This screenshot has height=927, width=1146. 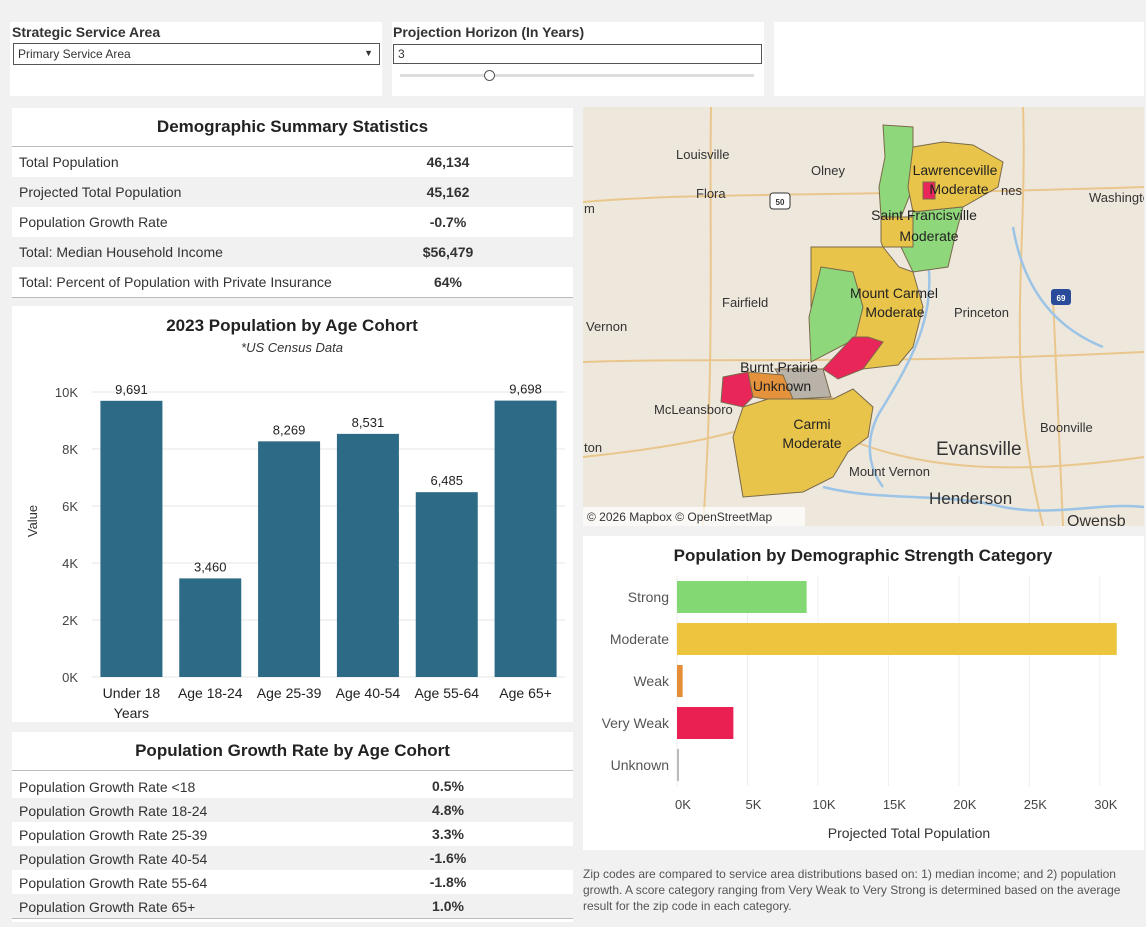 I want to click on growth-row: Population Growth Rate 55-64 -1.8%, so click(x=292, y=882).